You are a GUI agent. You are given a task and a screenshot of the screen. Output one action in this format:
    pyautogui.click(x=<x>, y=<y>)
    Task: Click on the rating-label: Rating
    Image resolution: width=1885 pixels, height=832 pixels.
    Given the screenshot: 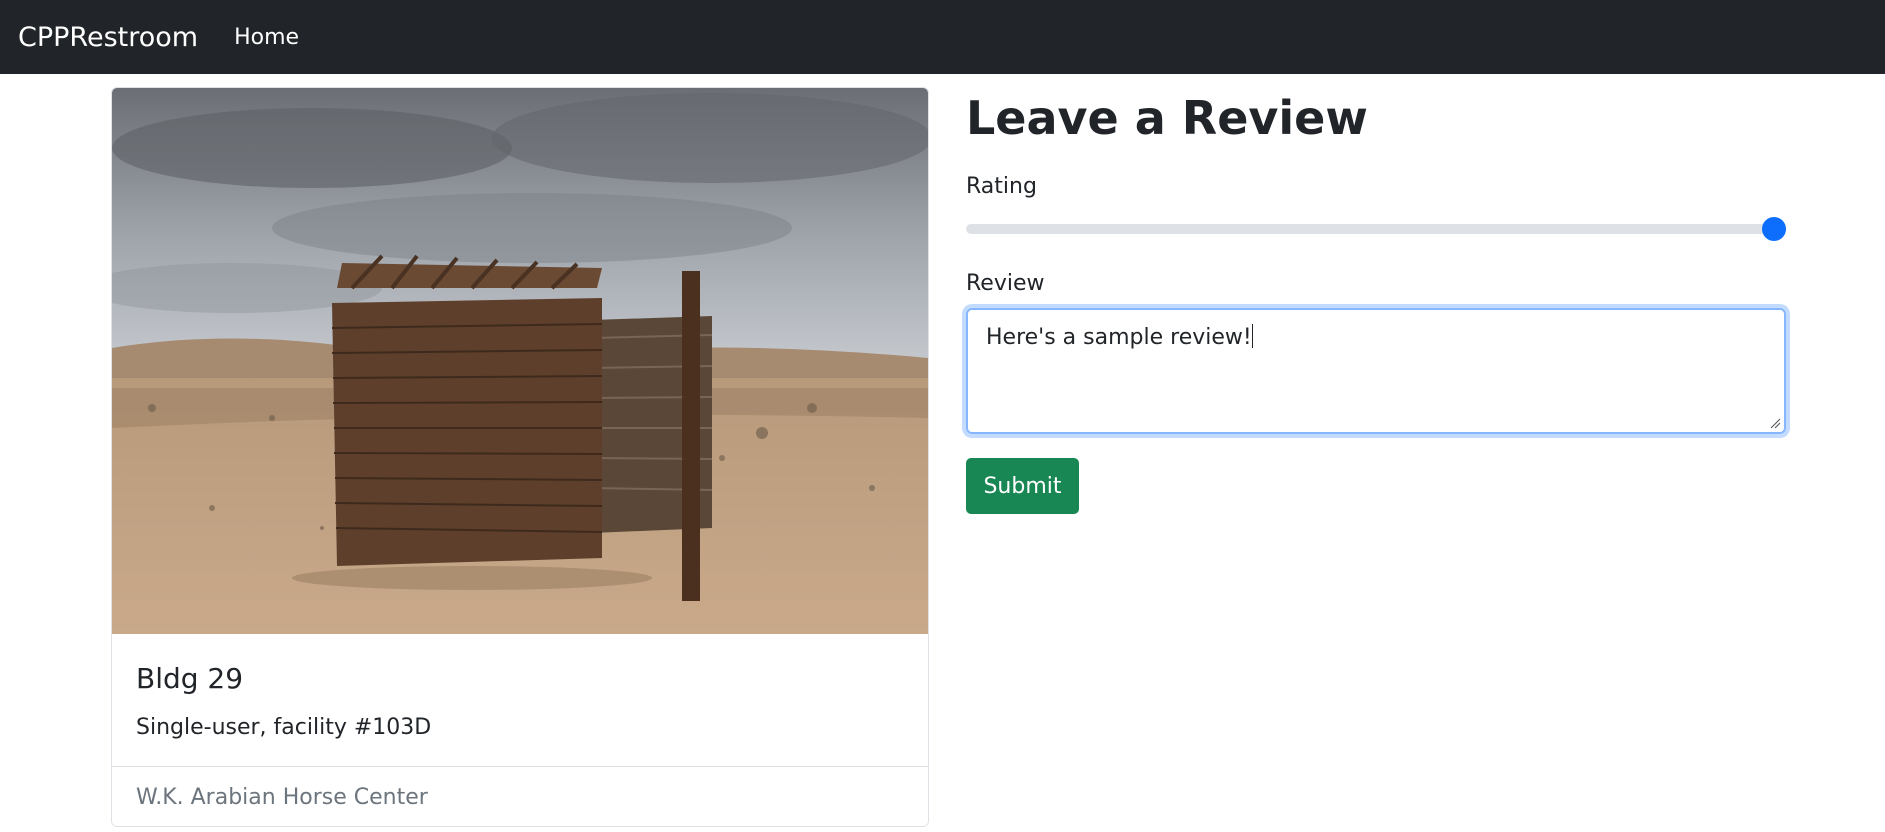 What is the action you would take?
    pyautogui.click(x=1001, y=186)
    